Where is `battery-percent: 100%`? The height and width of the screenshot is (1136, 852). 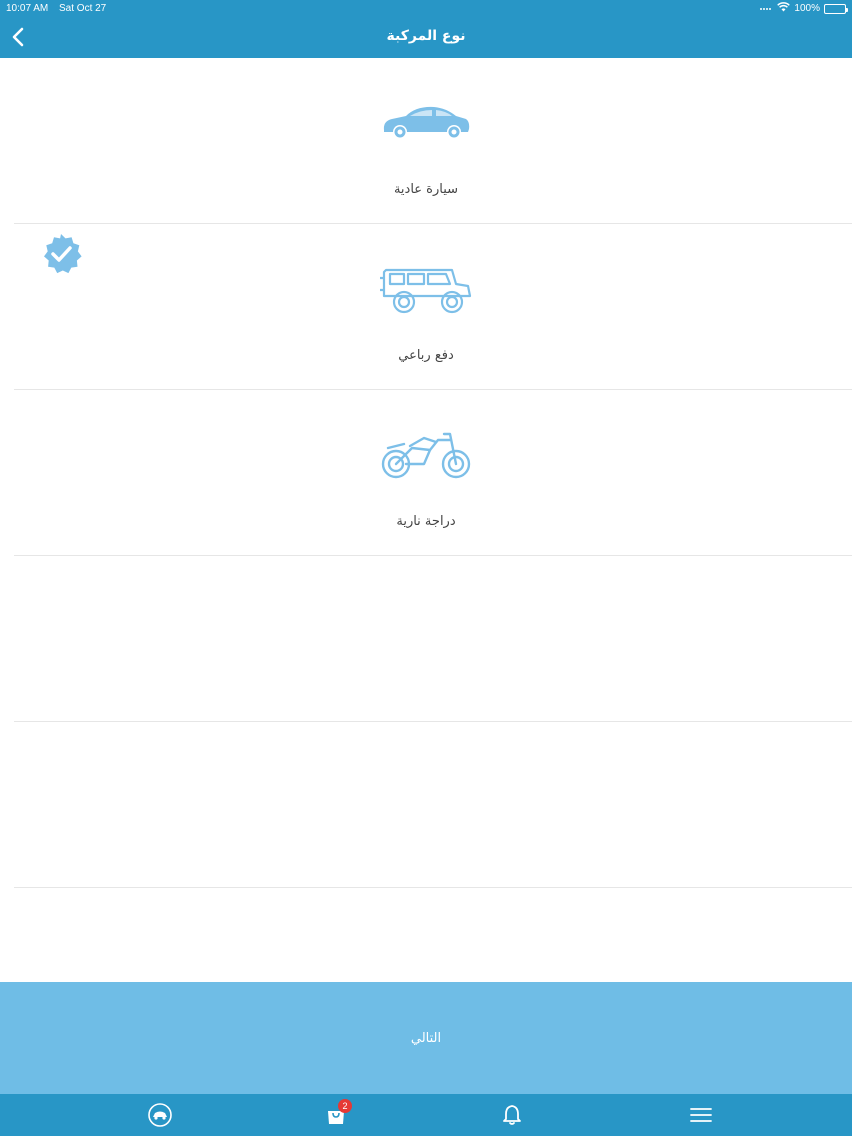 battery-percent: 100% is located at coordinates (807, 8).